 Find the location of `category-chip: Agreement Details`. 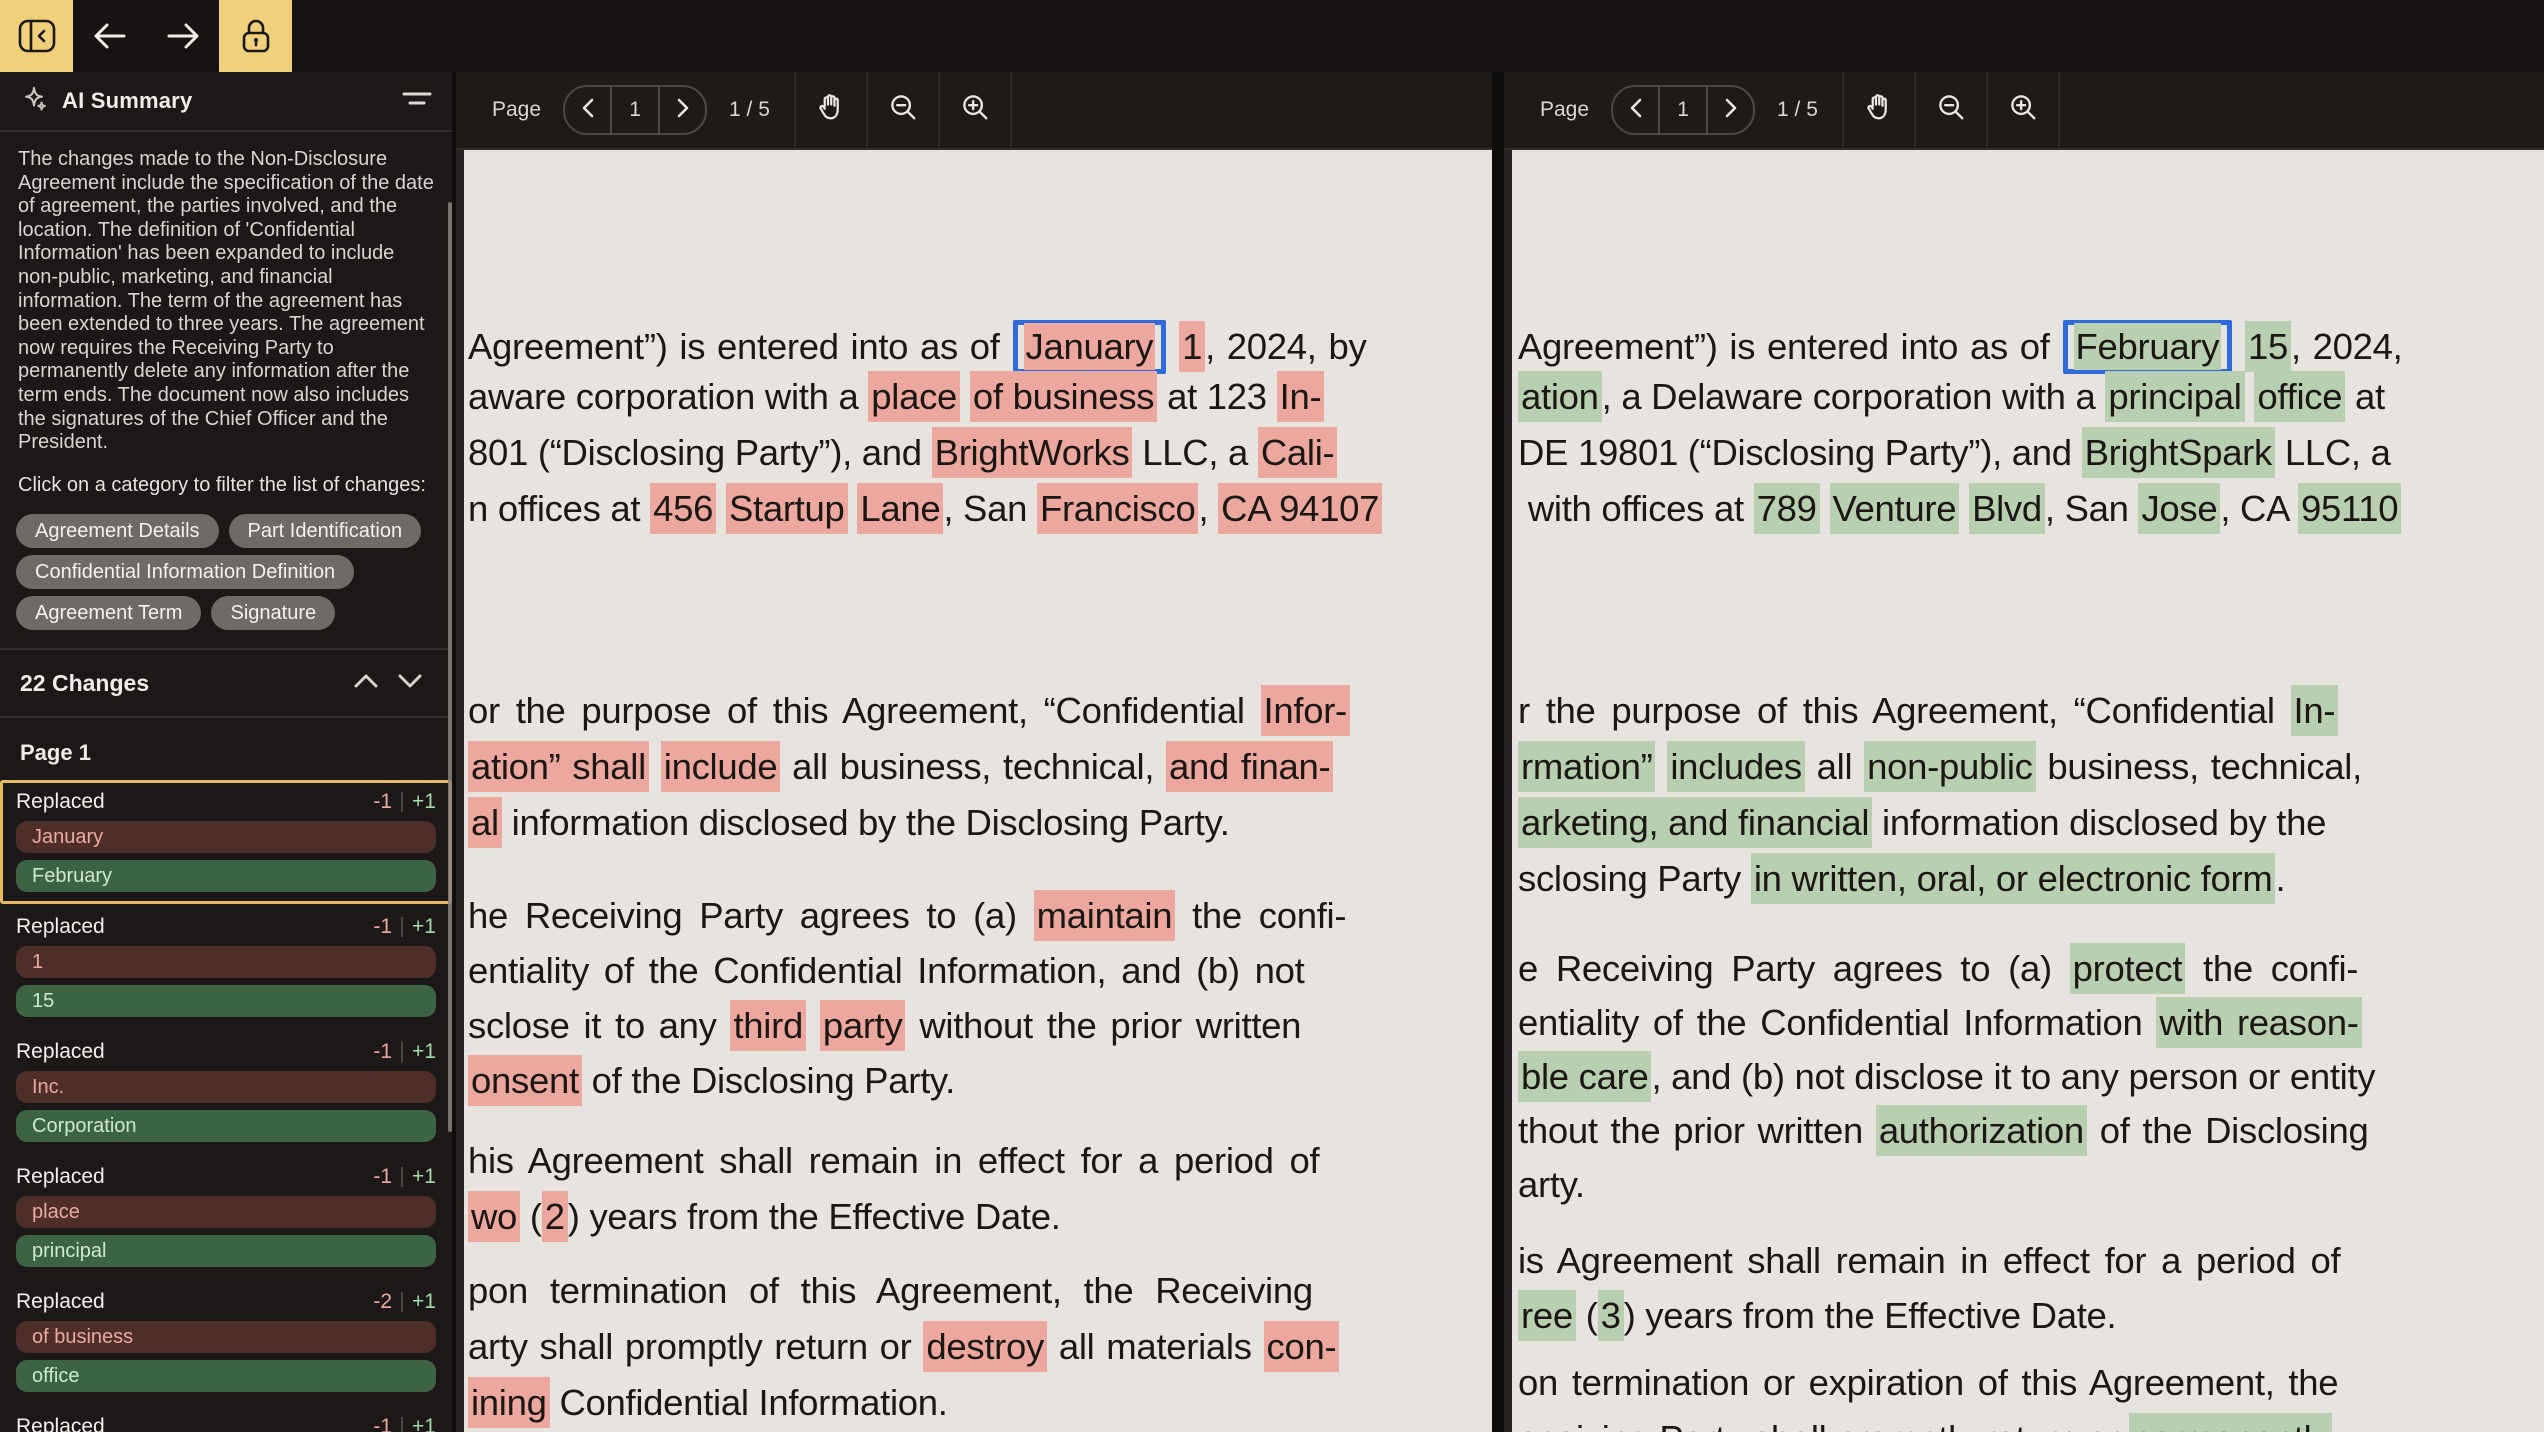

category-chip: Agreement Details is located at coordinates (117, 531).